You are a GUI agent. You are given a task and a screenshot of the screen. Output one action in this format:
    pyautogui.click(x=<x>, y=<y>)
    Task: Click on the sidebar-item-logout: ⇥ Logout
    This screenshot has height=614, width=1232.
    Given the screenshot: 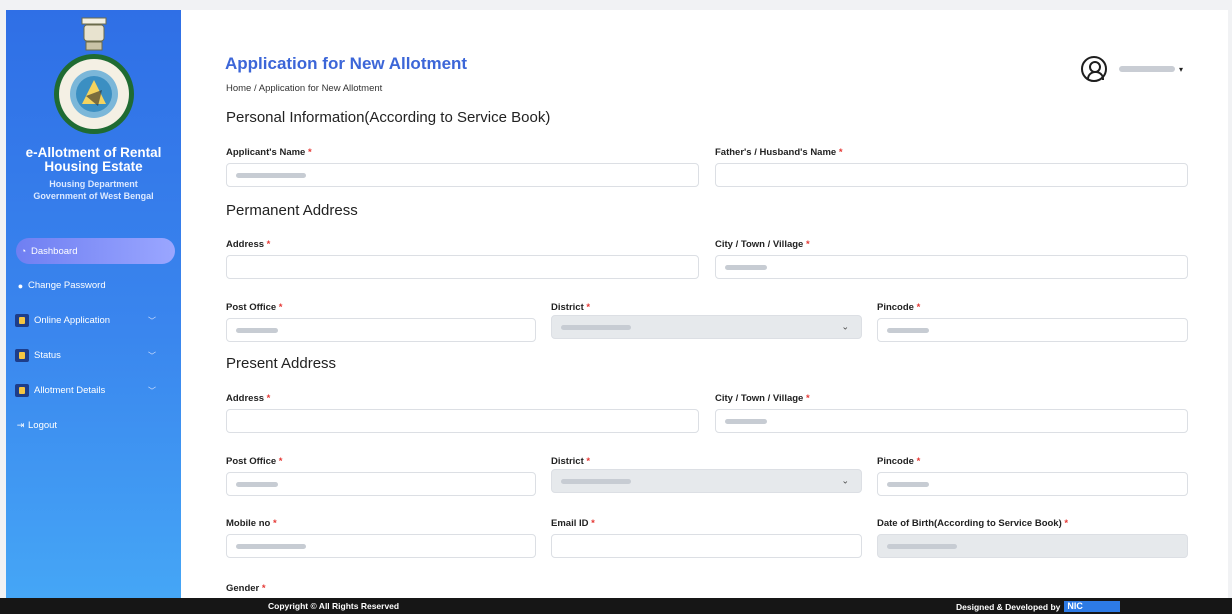 What is the action you would take?
    pyautogui.click(x=93, y=425)
    